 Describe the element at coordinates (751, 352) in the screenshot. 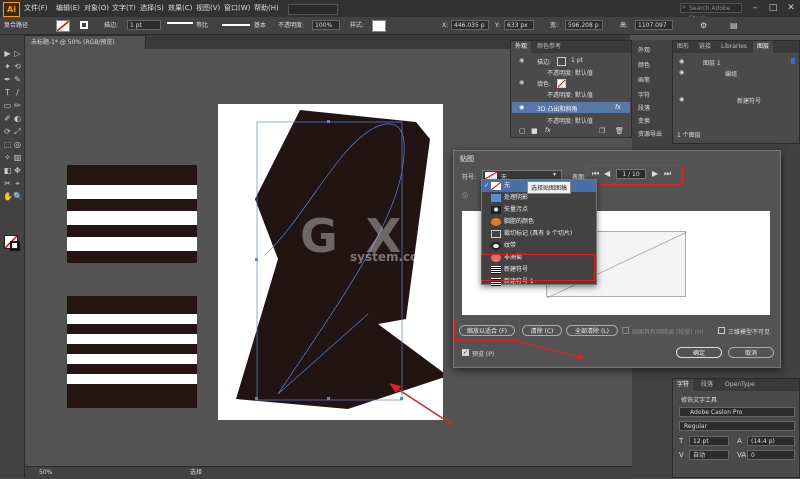

I see `cancel-button: 取消` at that location.